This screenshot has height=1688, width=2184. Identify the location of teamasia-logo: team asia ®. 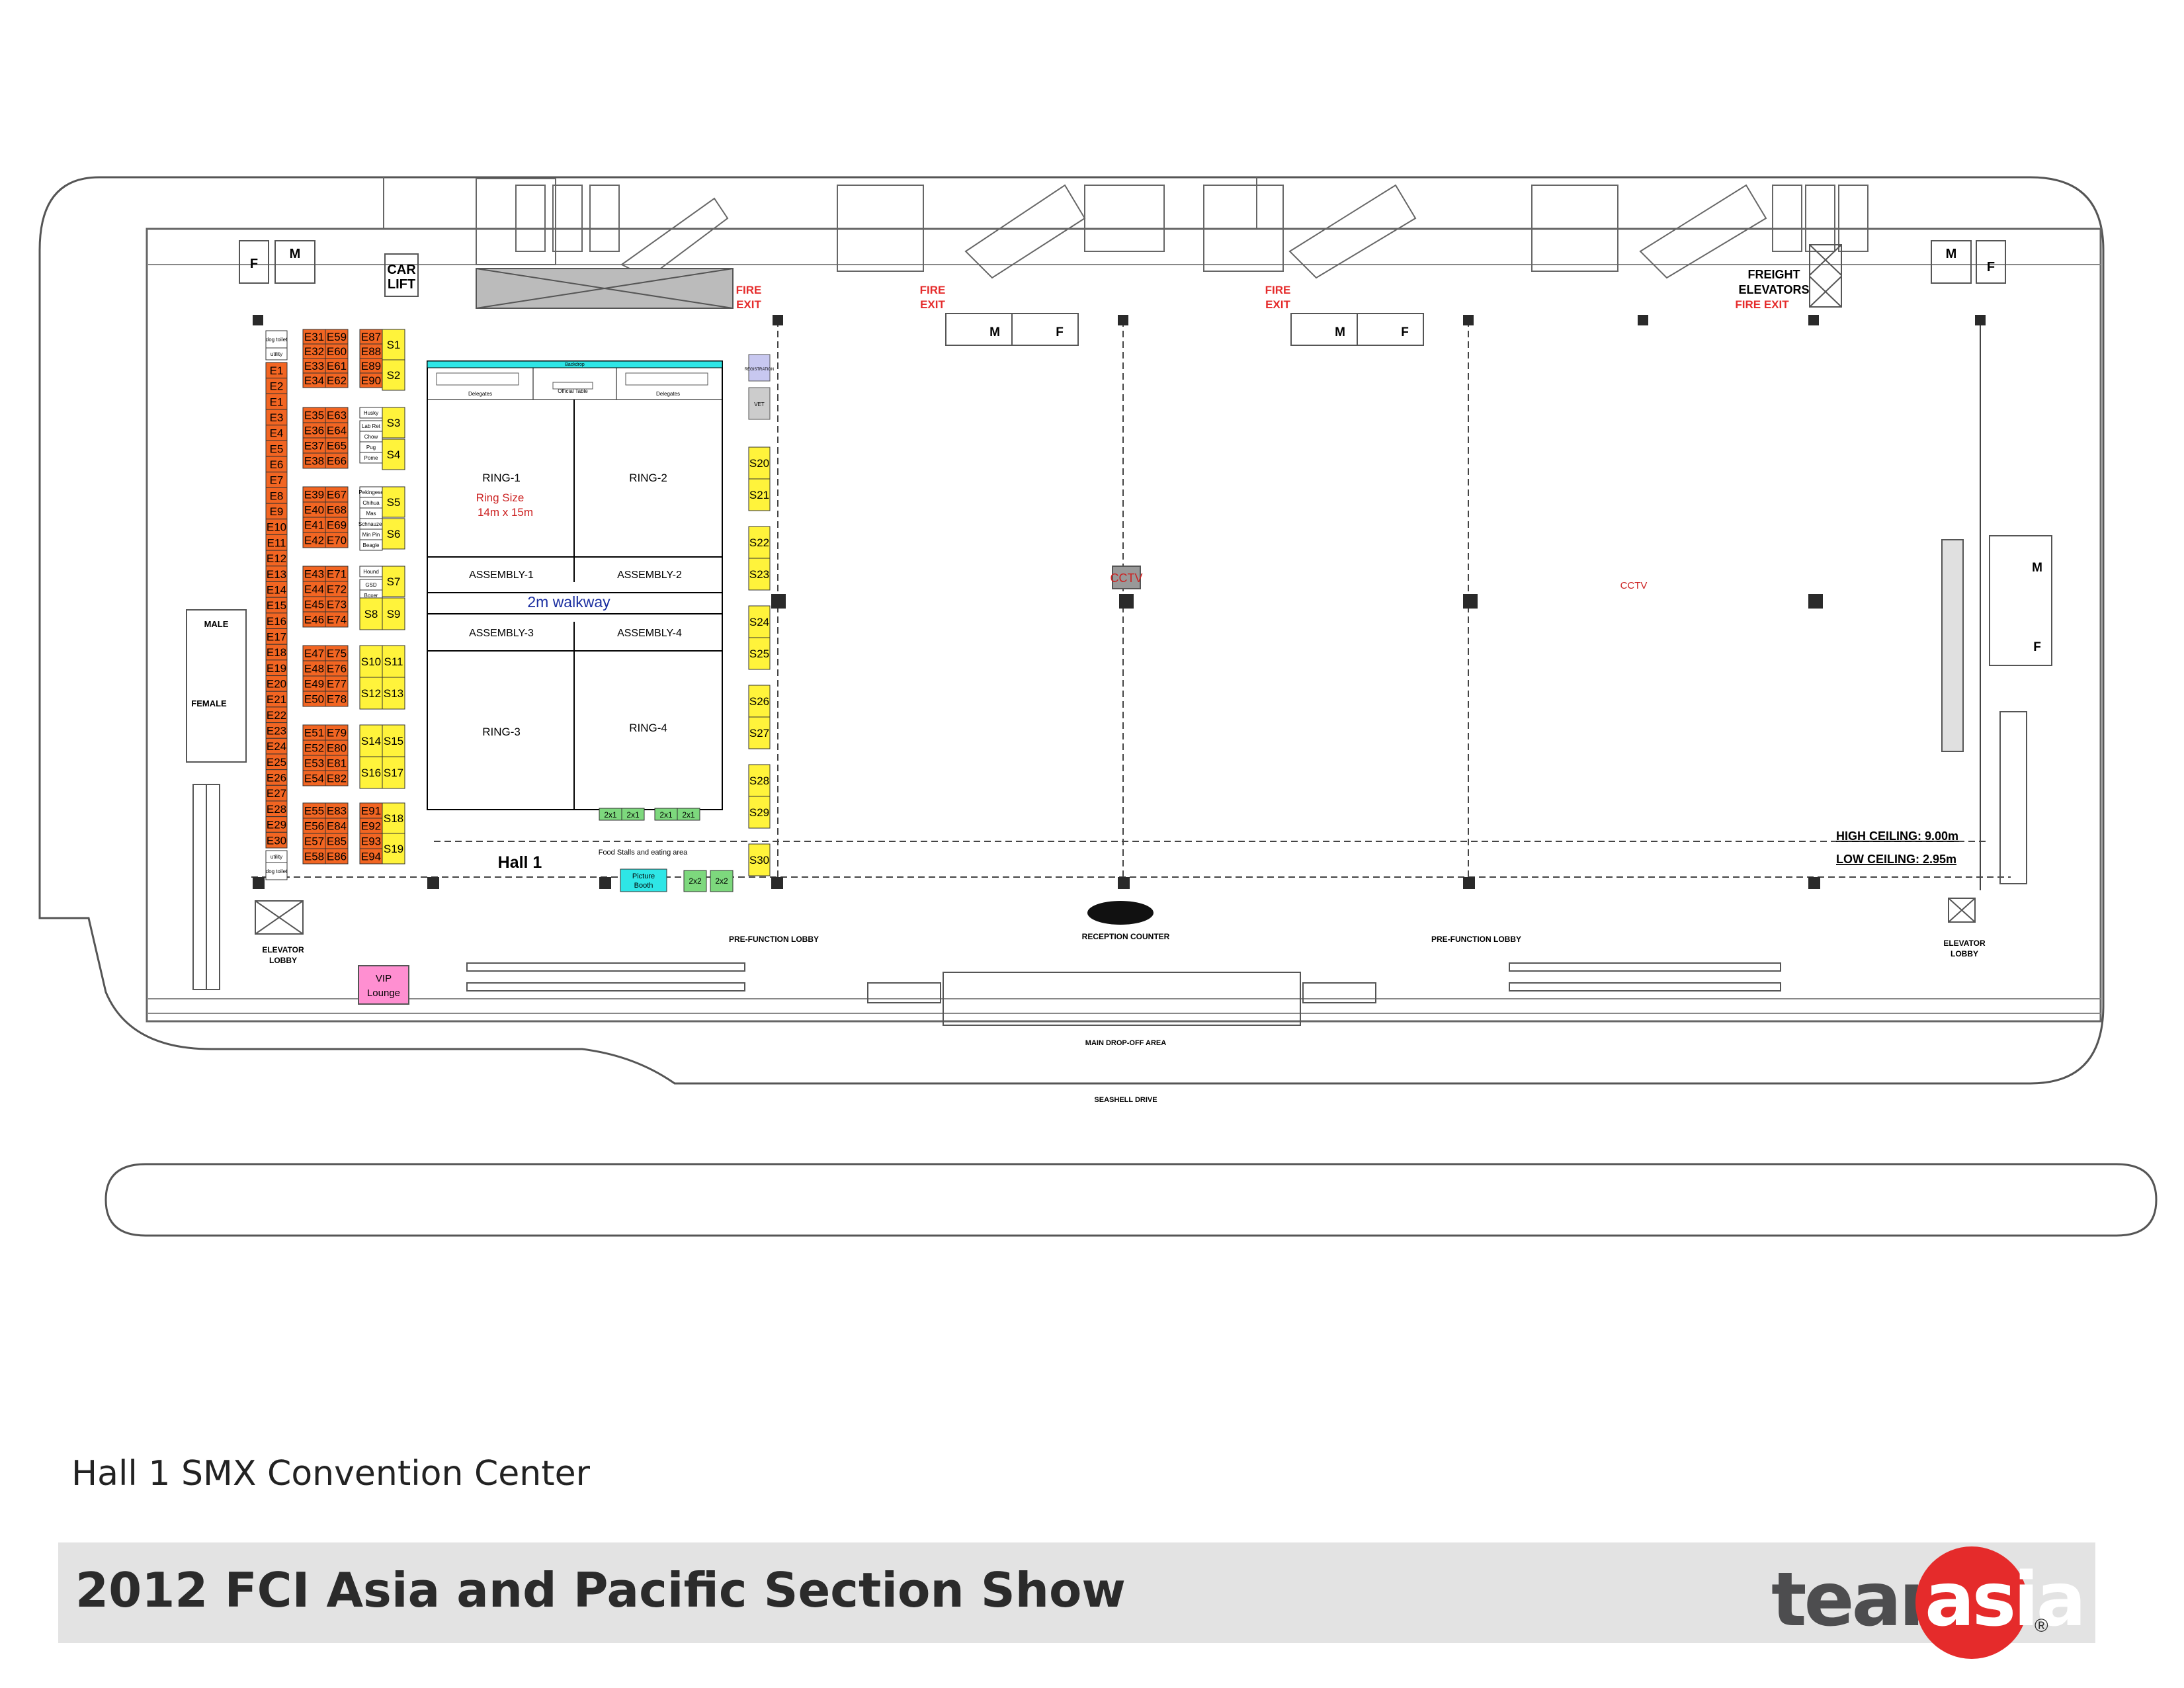
(1928, 1603).